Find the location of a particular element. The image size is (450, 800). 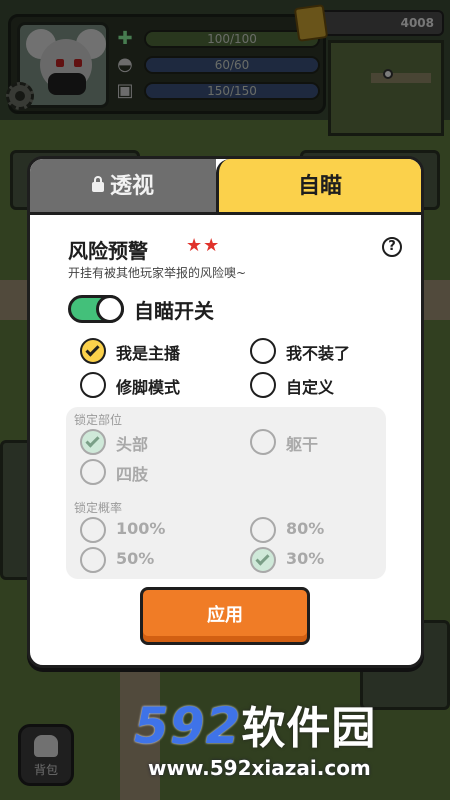

tab-perspective-label: 透视 is located at coordinates (131, 186).